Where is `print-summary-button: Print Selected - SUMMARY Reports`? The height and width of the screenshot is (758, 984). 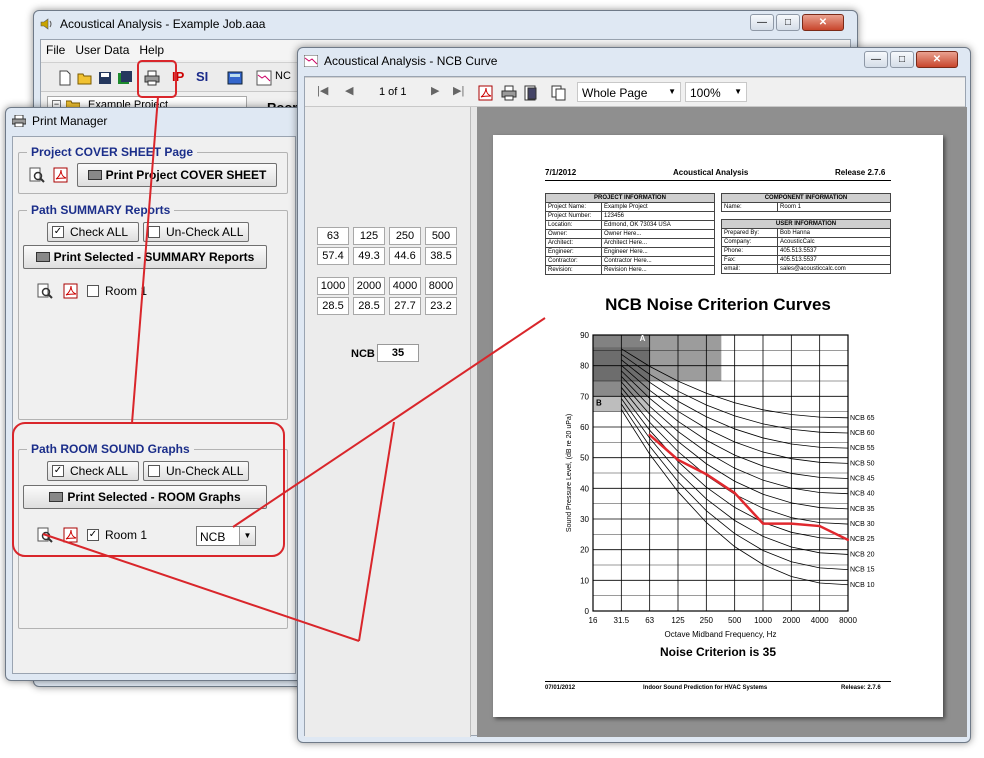 print-summary-button: Print Selected - SUMMARY Reports is located at coordinates (145, 257).